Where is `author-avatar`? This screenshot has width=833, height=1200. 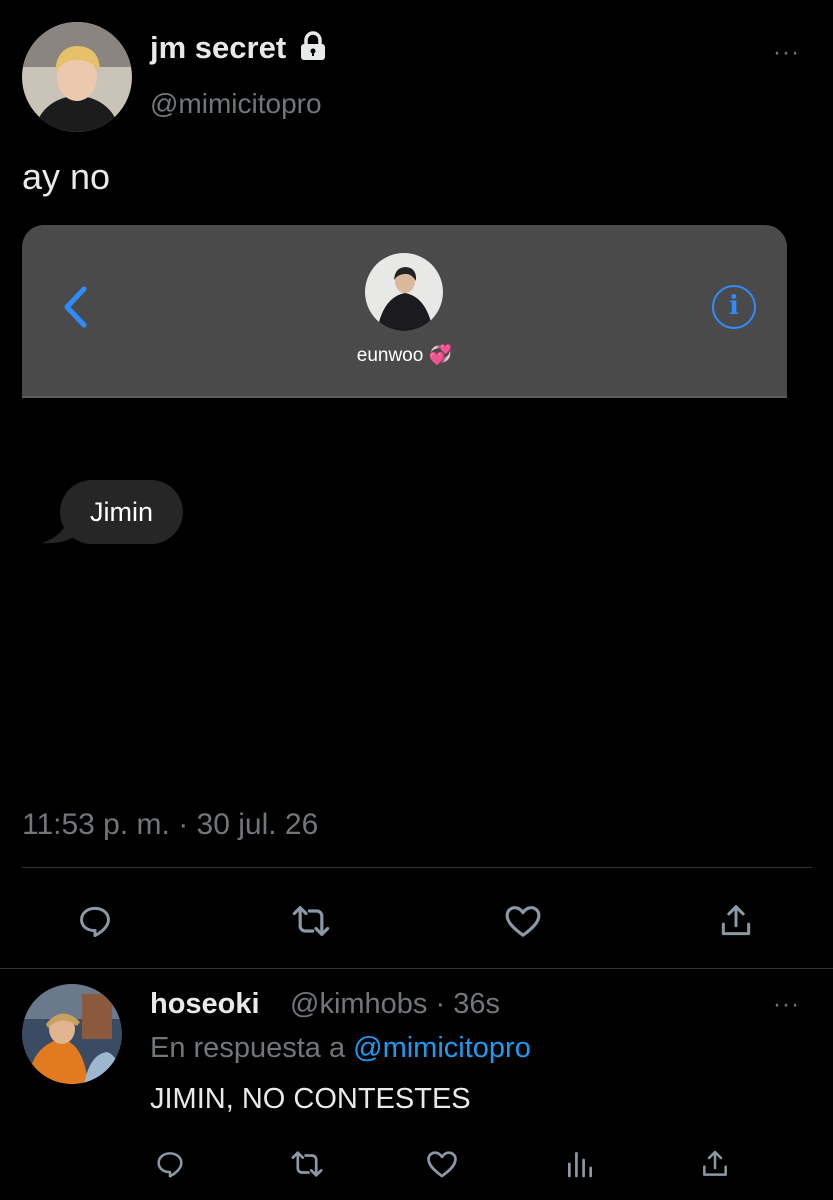
author-avatar is located at coordinates (77, 77).